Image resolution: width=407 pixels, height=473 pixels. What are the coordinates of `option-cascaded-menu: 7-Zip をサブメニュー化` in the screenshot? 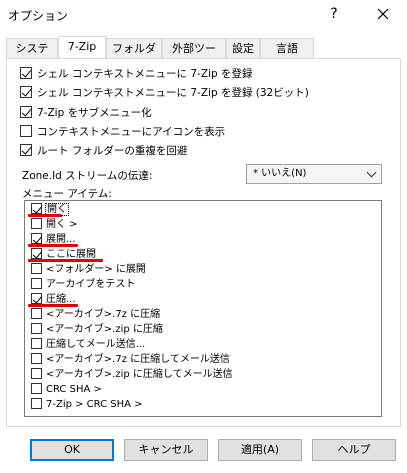 It's located at (86, 113).